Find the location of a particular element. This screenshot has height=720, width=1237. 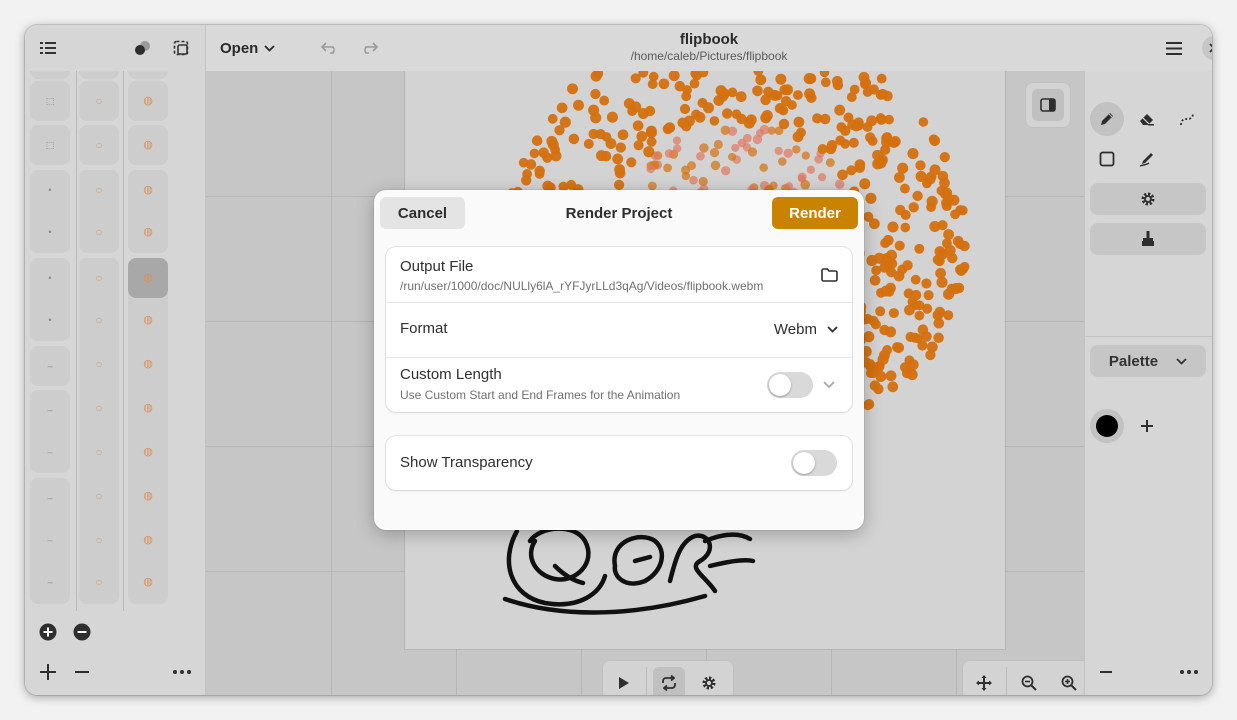

format-row: Format Webm is located at coordinates (619, 330).